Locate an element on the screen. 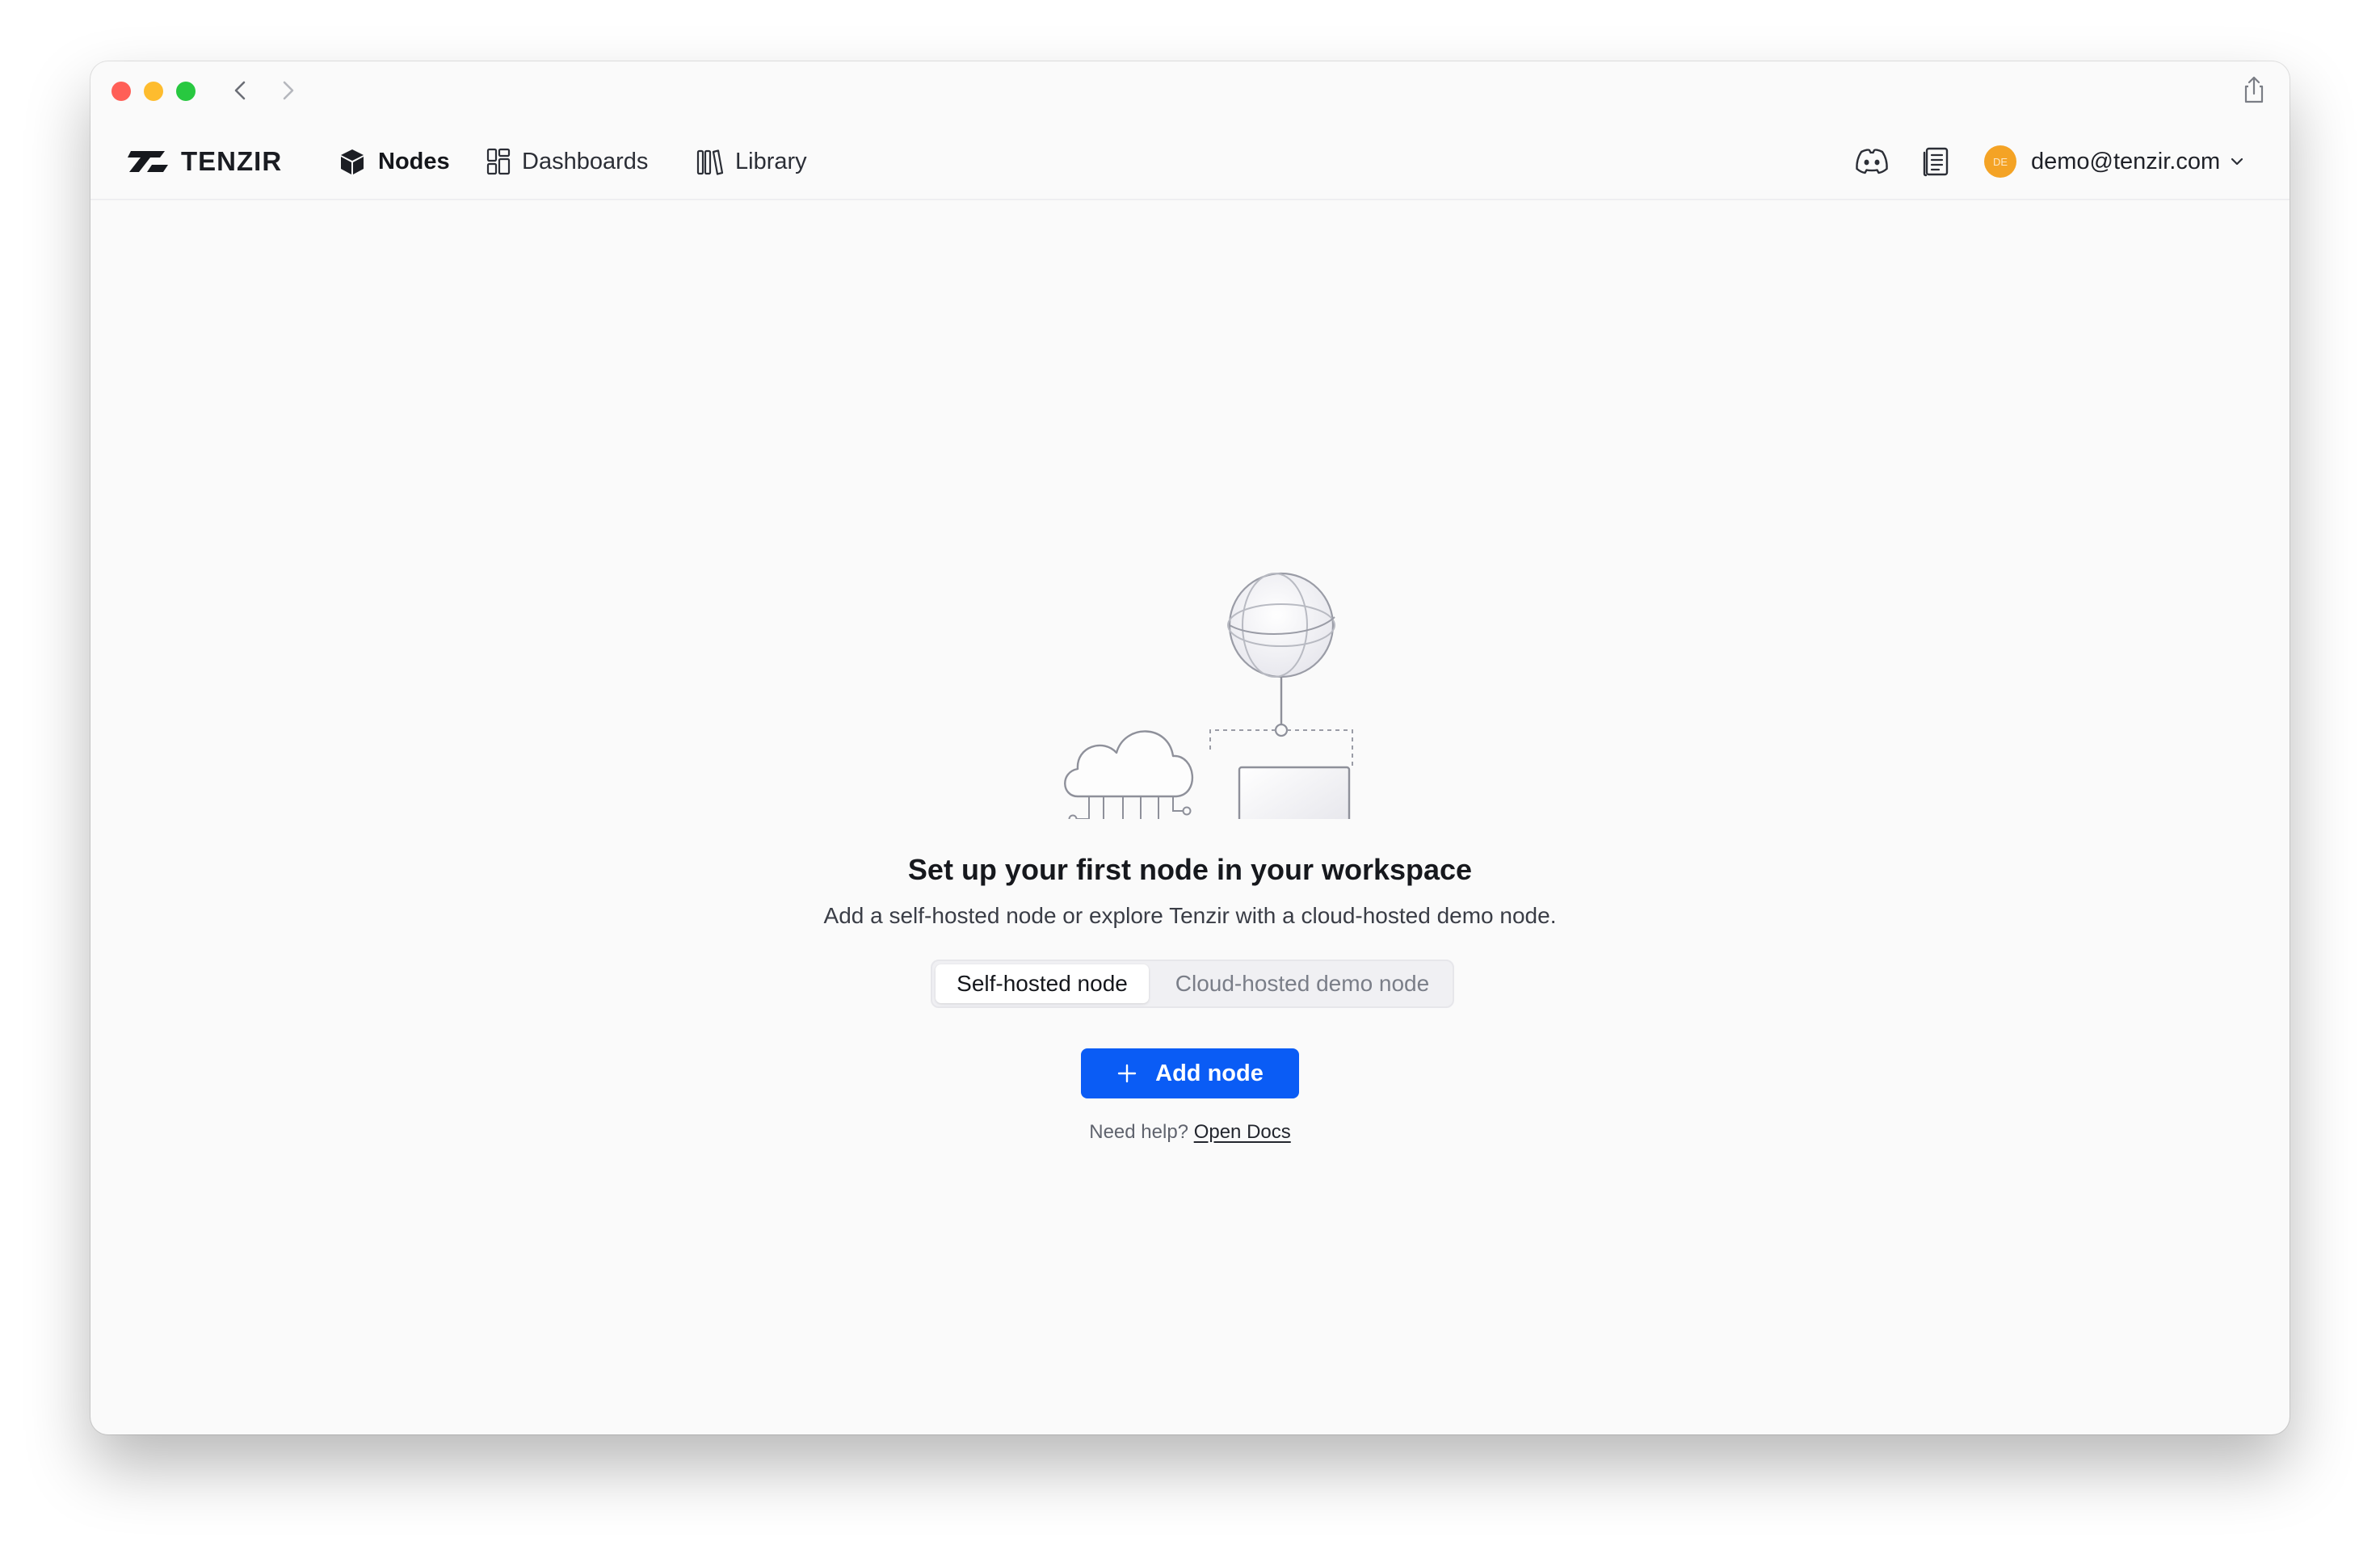 This screenshot has width=2380, height=1554. globe-icon is located at coordinates (1281, 625).